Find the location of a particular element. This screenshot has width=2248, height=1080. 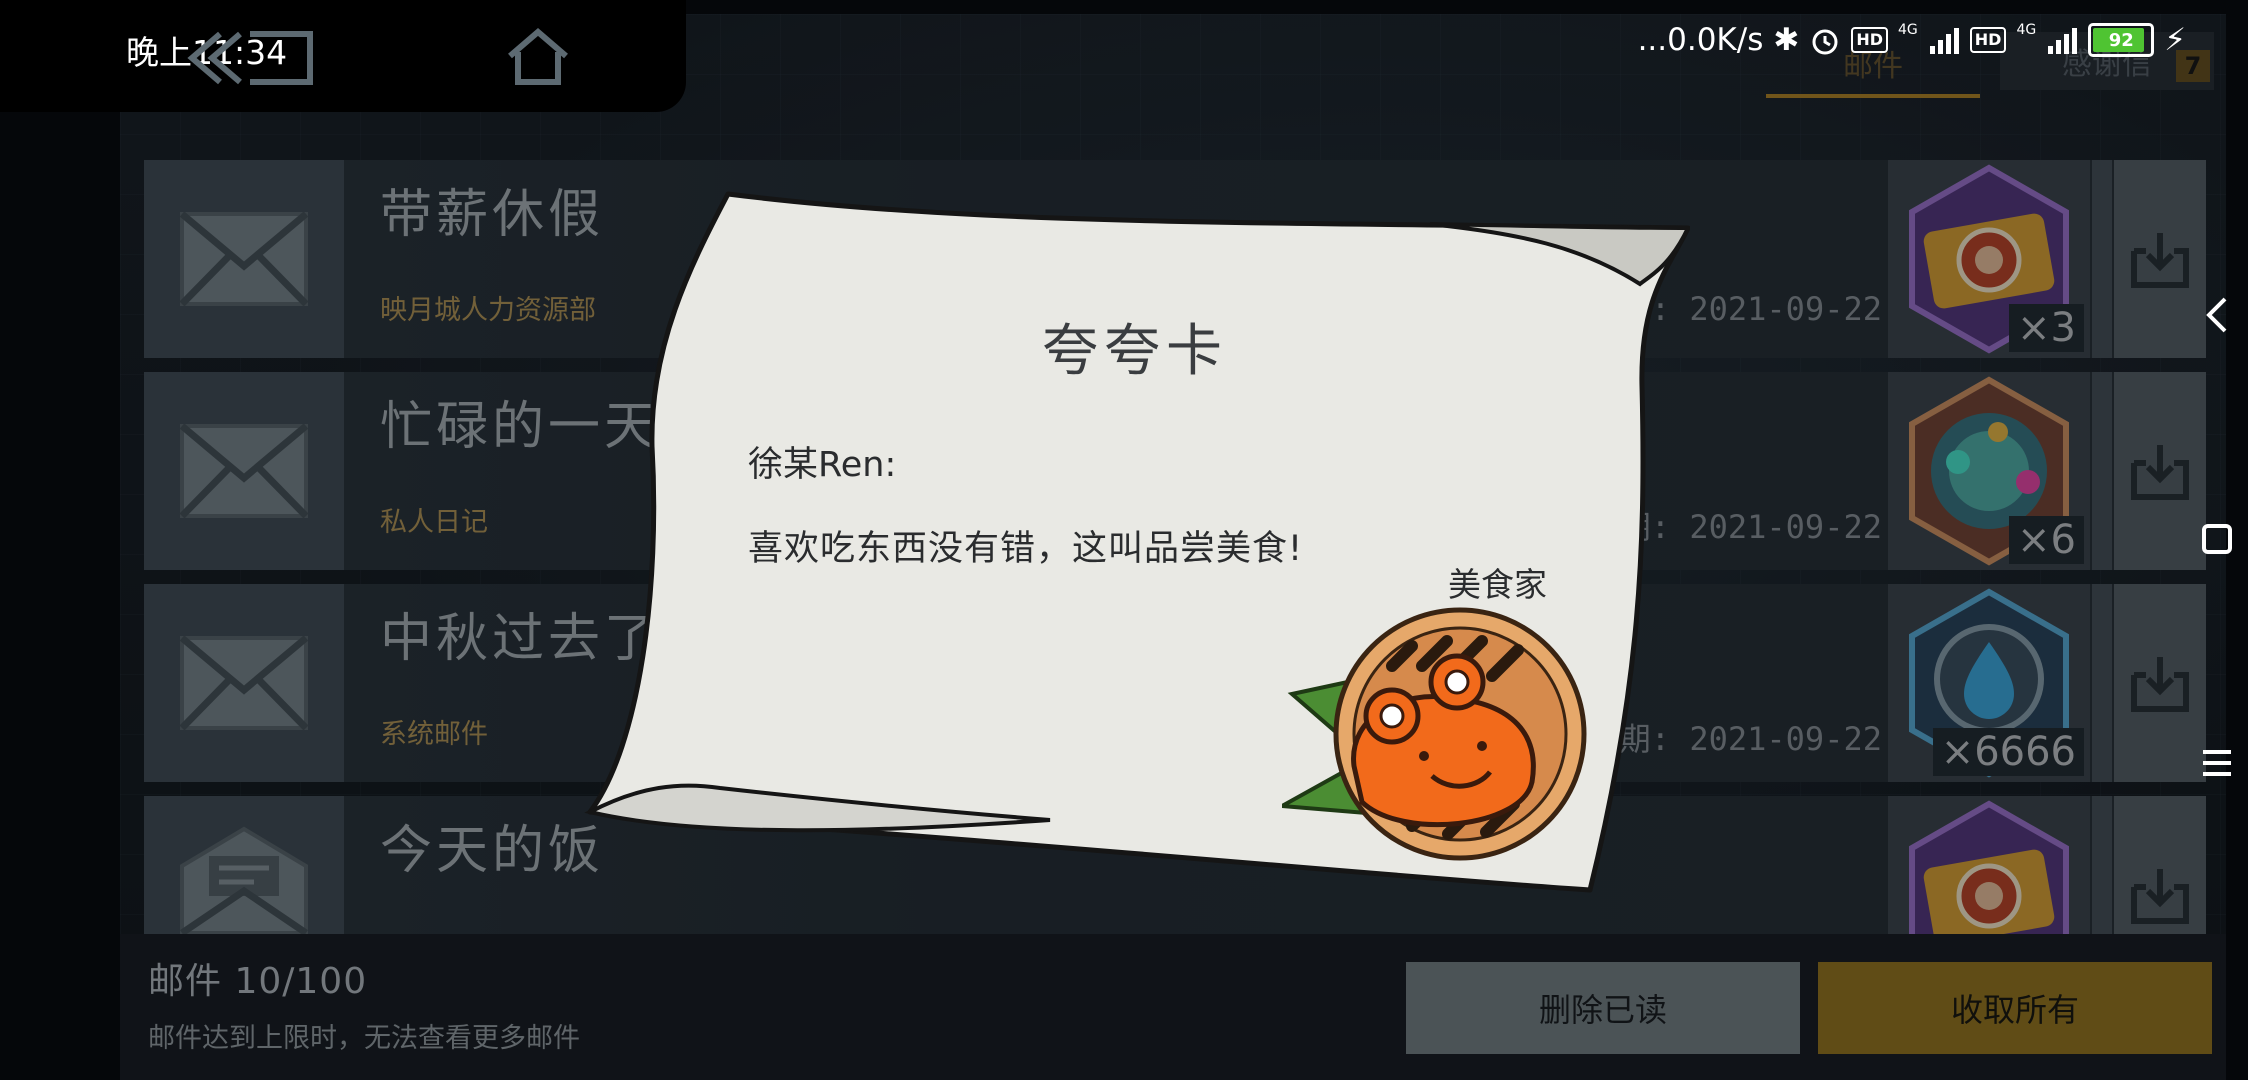

crab-dish-icon is located at coordinates (1434, 734).